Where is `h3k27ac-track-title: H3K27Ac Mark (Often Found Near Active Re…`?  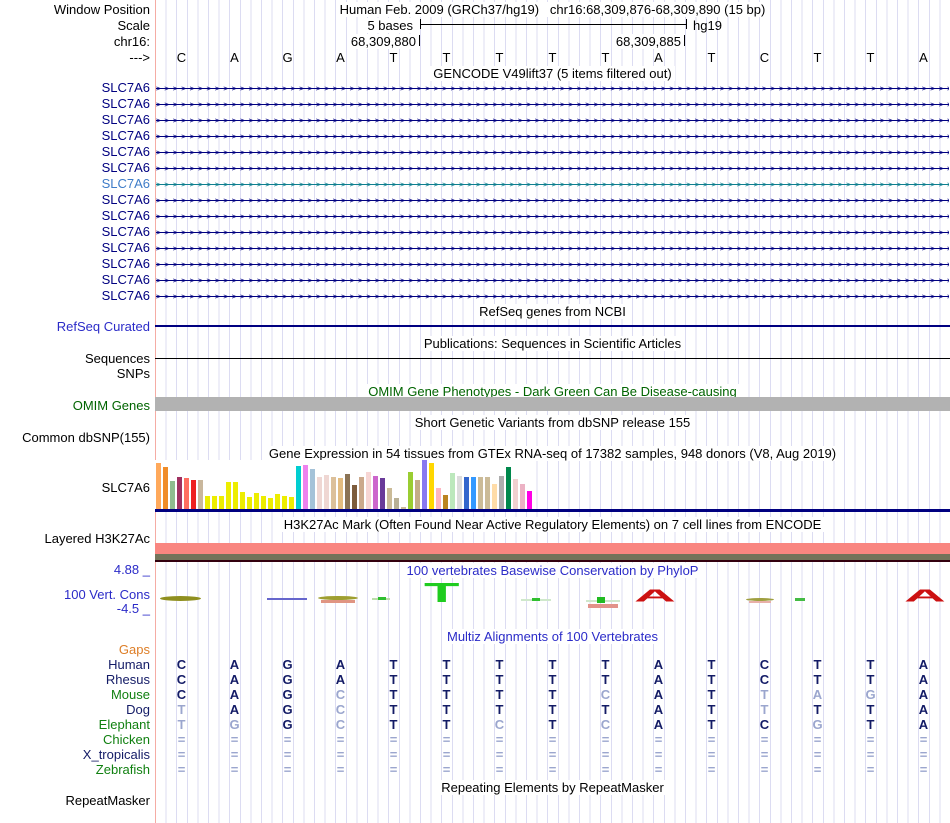 h3k27ac-track-title: H3K27Ac Mark (Often Found Near Active Re… is located at coordinates (552, 524).